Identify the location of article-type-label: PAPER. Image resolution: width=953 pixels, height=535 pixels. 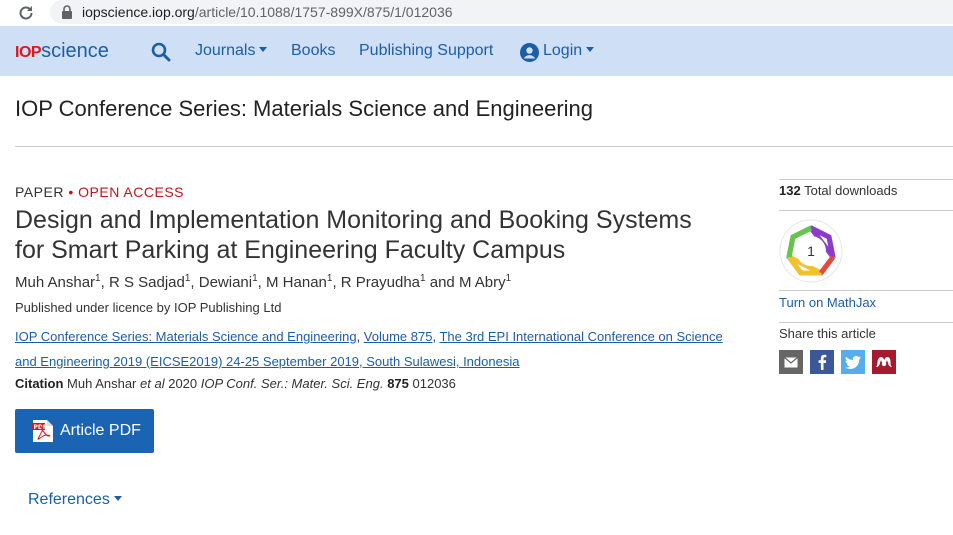
(39, 192).